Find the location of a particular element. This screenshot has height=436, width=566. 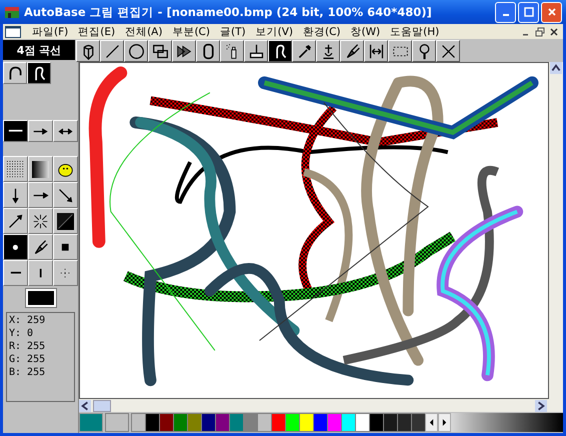

dash-icon is located at coordinates (16, 273).